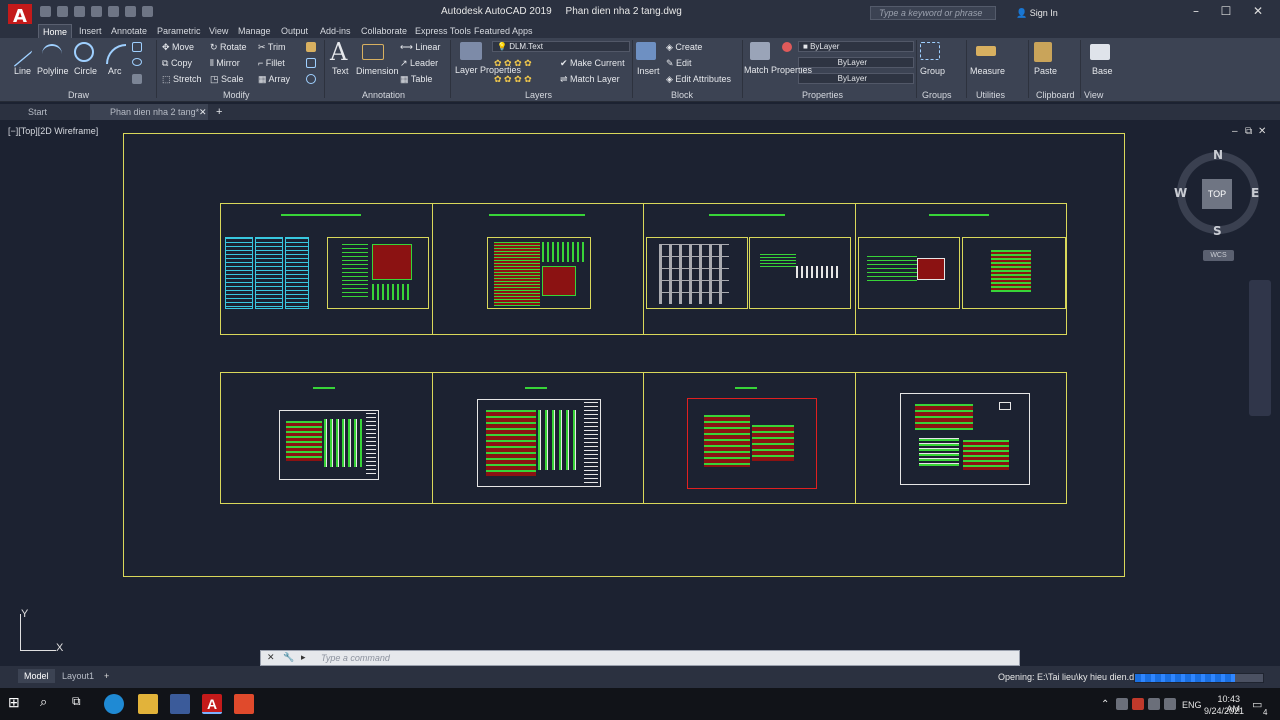 The height and width of the screenshot is (720, 1280). Describe the element at coordinates (85, 71) in the screenshot. I see `circle-tool: Circle` at that location.